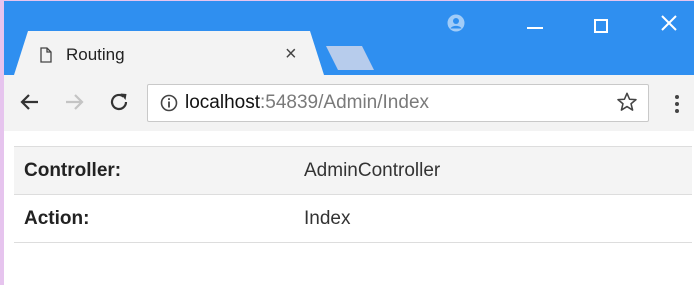 This screenshot has width=696, height=287. I want to click on row-label: Action:, so click(154, 218).